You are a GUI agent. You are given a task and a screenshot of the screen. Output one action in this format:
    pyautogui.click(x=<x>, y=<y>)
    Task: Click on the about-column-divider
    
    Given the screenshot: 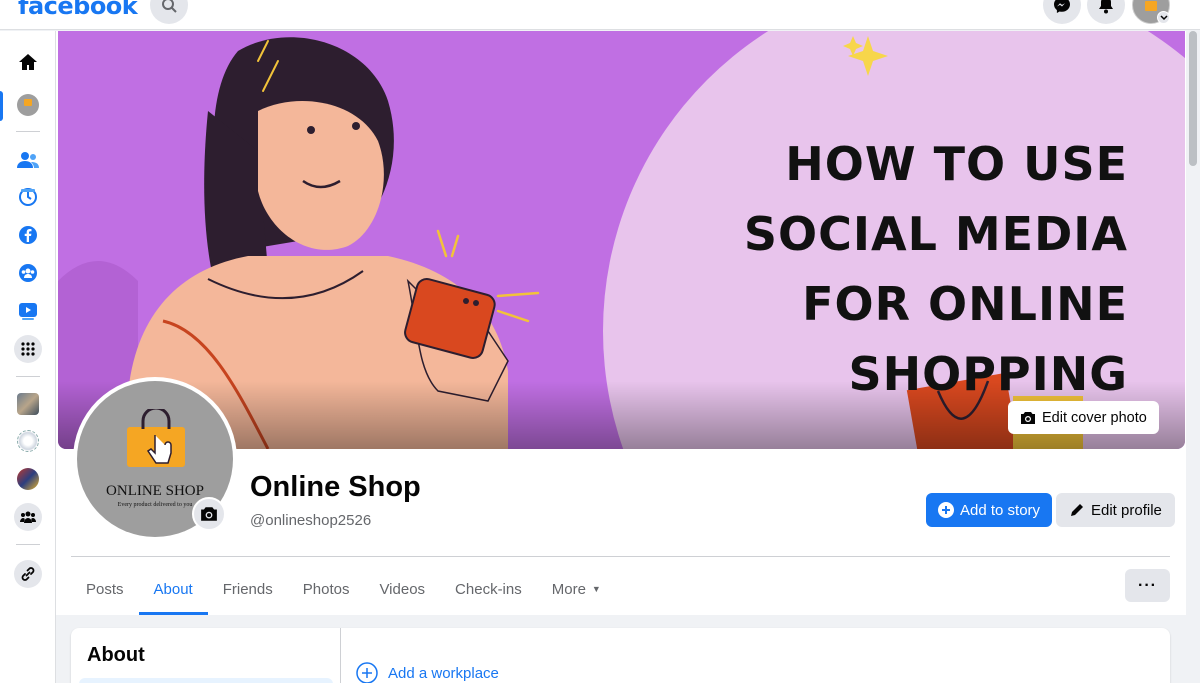 What is the action you would take?
    pyautogui.click(x=340, y=655)
    